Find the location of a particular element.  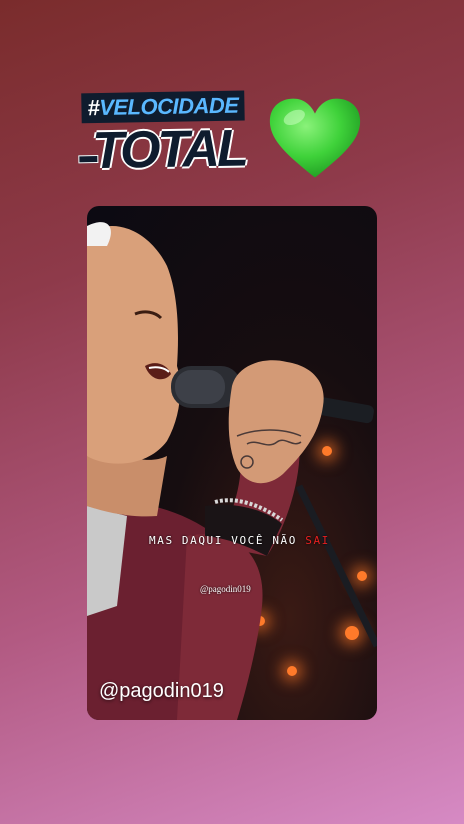

green-heart-icon is located at coordinates (315, 139).